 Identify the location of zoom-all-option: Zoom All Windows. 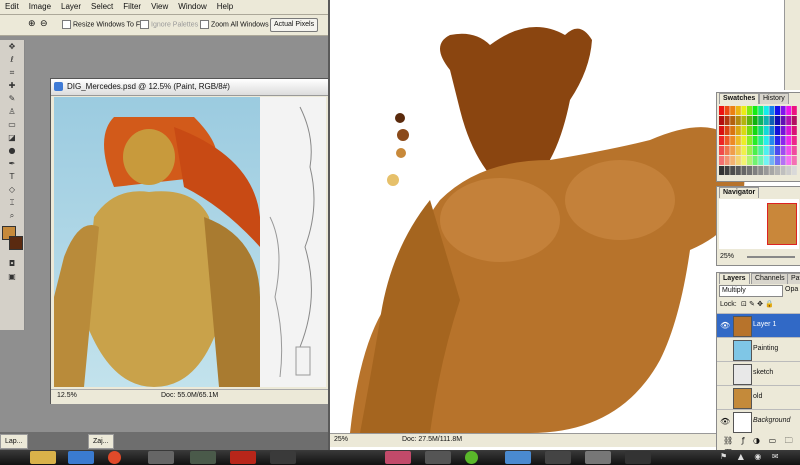
(234, 24).